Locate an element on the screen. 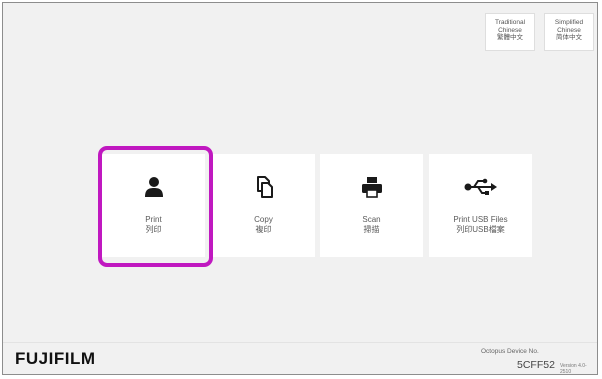 This screenshot has width=602, height=379. scan-label-zh: 掃描 is located at coordinates (371, 229).